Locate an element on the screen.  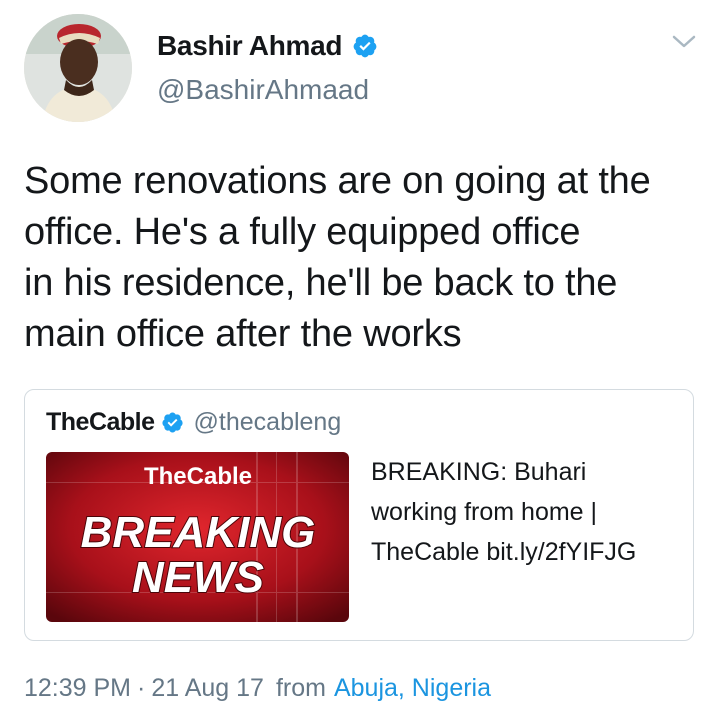
author-name-row: Bashir Ahmad is located at coordinates (267, 46).